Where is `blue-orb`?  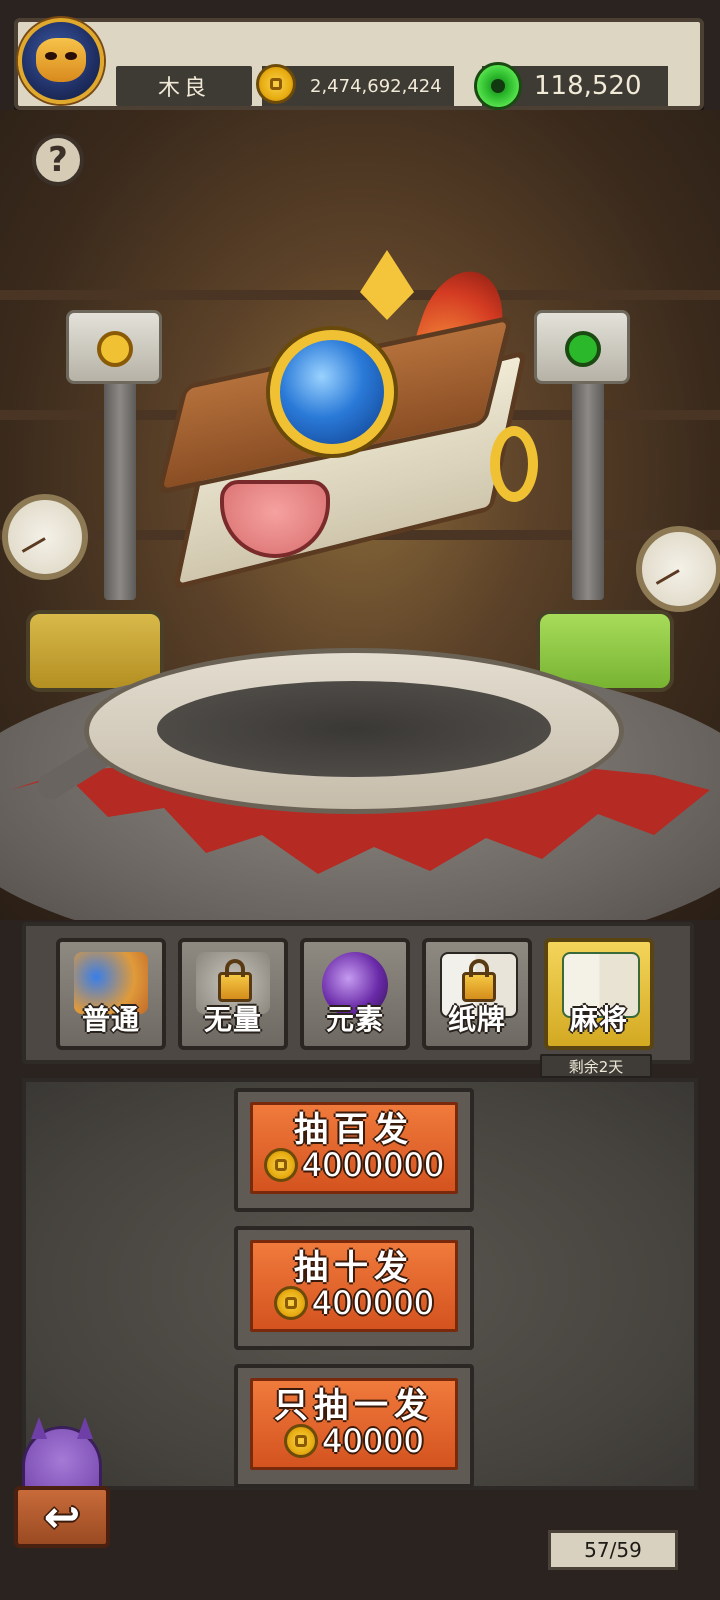
blue-orb is located at coordinates (332, 392).